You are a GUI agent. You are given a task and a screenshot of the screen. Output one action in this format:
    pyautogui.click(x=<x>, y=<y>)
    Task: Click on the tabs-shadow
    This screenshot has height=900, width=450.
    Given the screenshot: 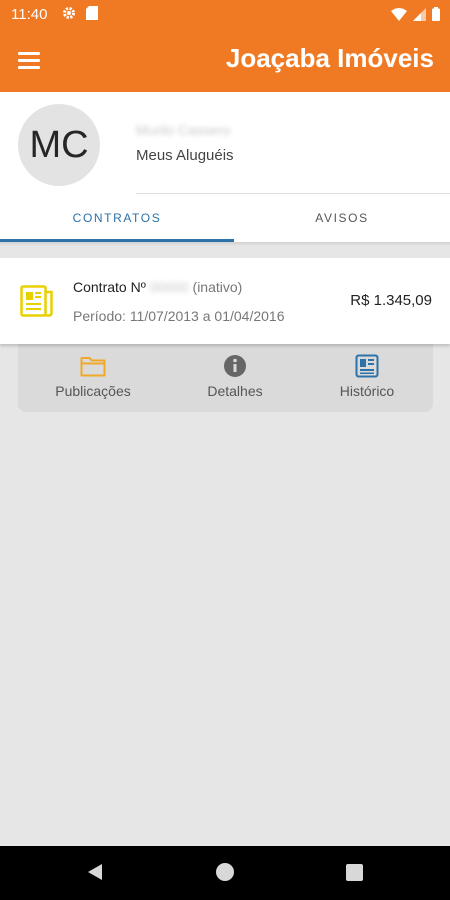 What is the action you would take?
    pyautogui.click(x=225, y=244)
    